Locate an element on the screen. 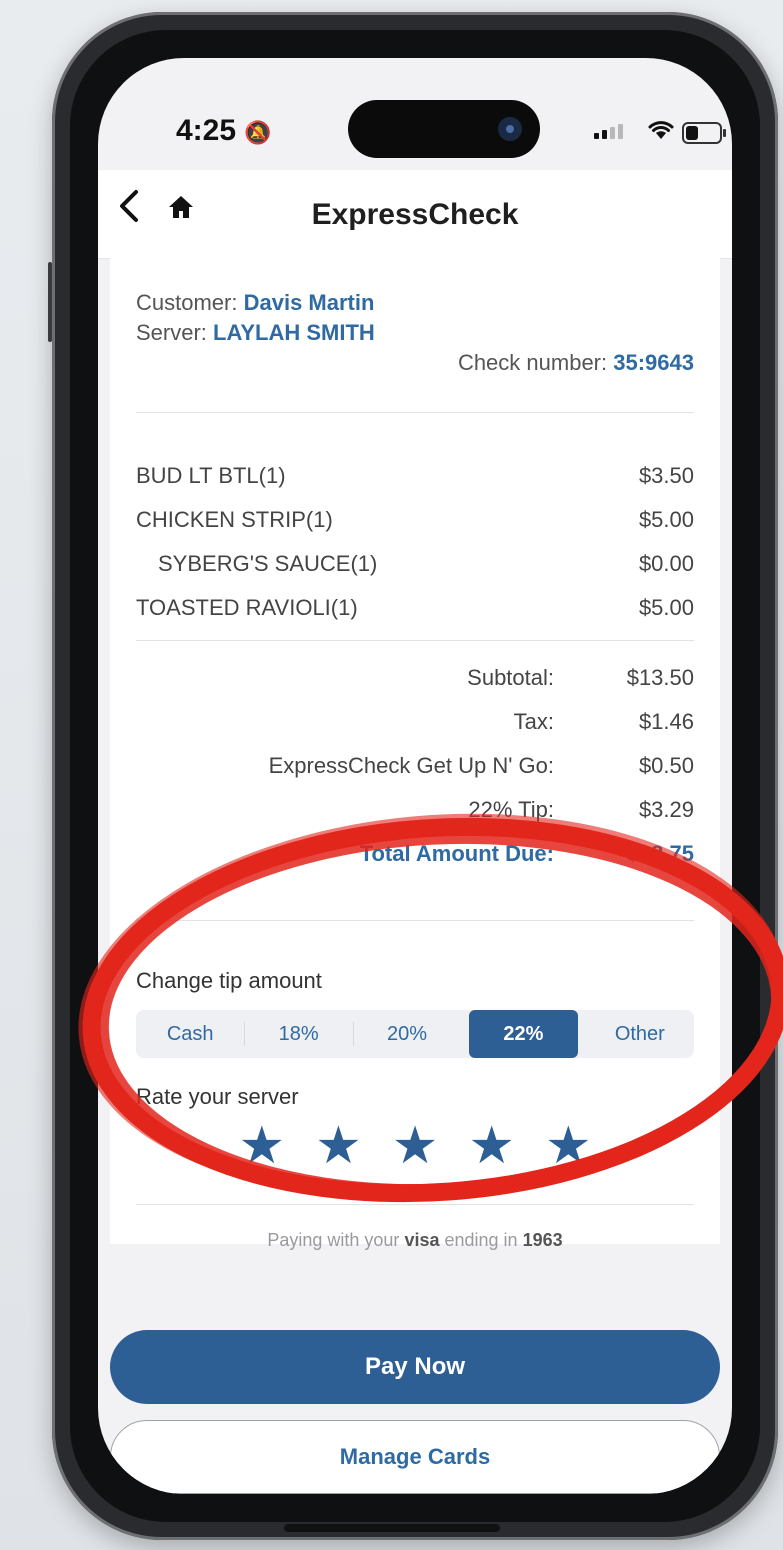 The width and height of the screenshot is (783, 1550). fee-value: $0.50 is located at coordinates (666, 765).